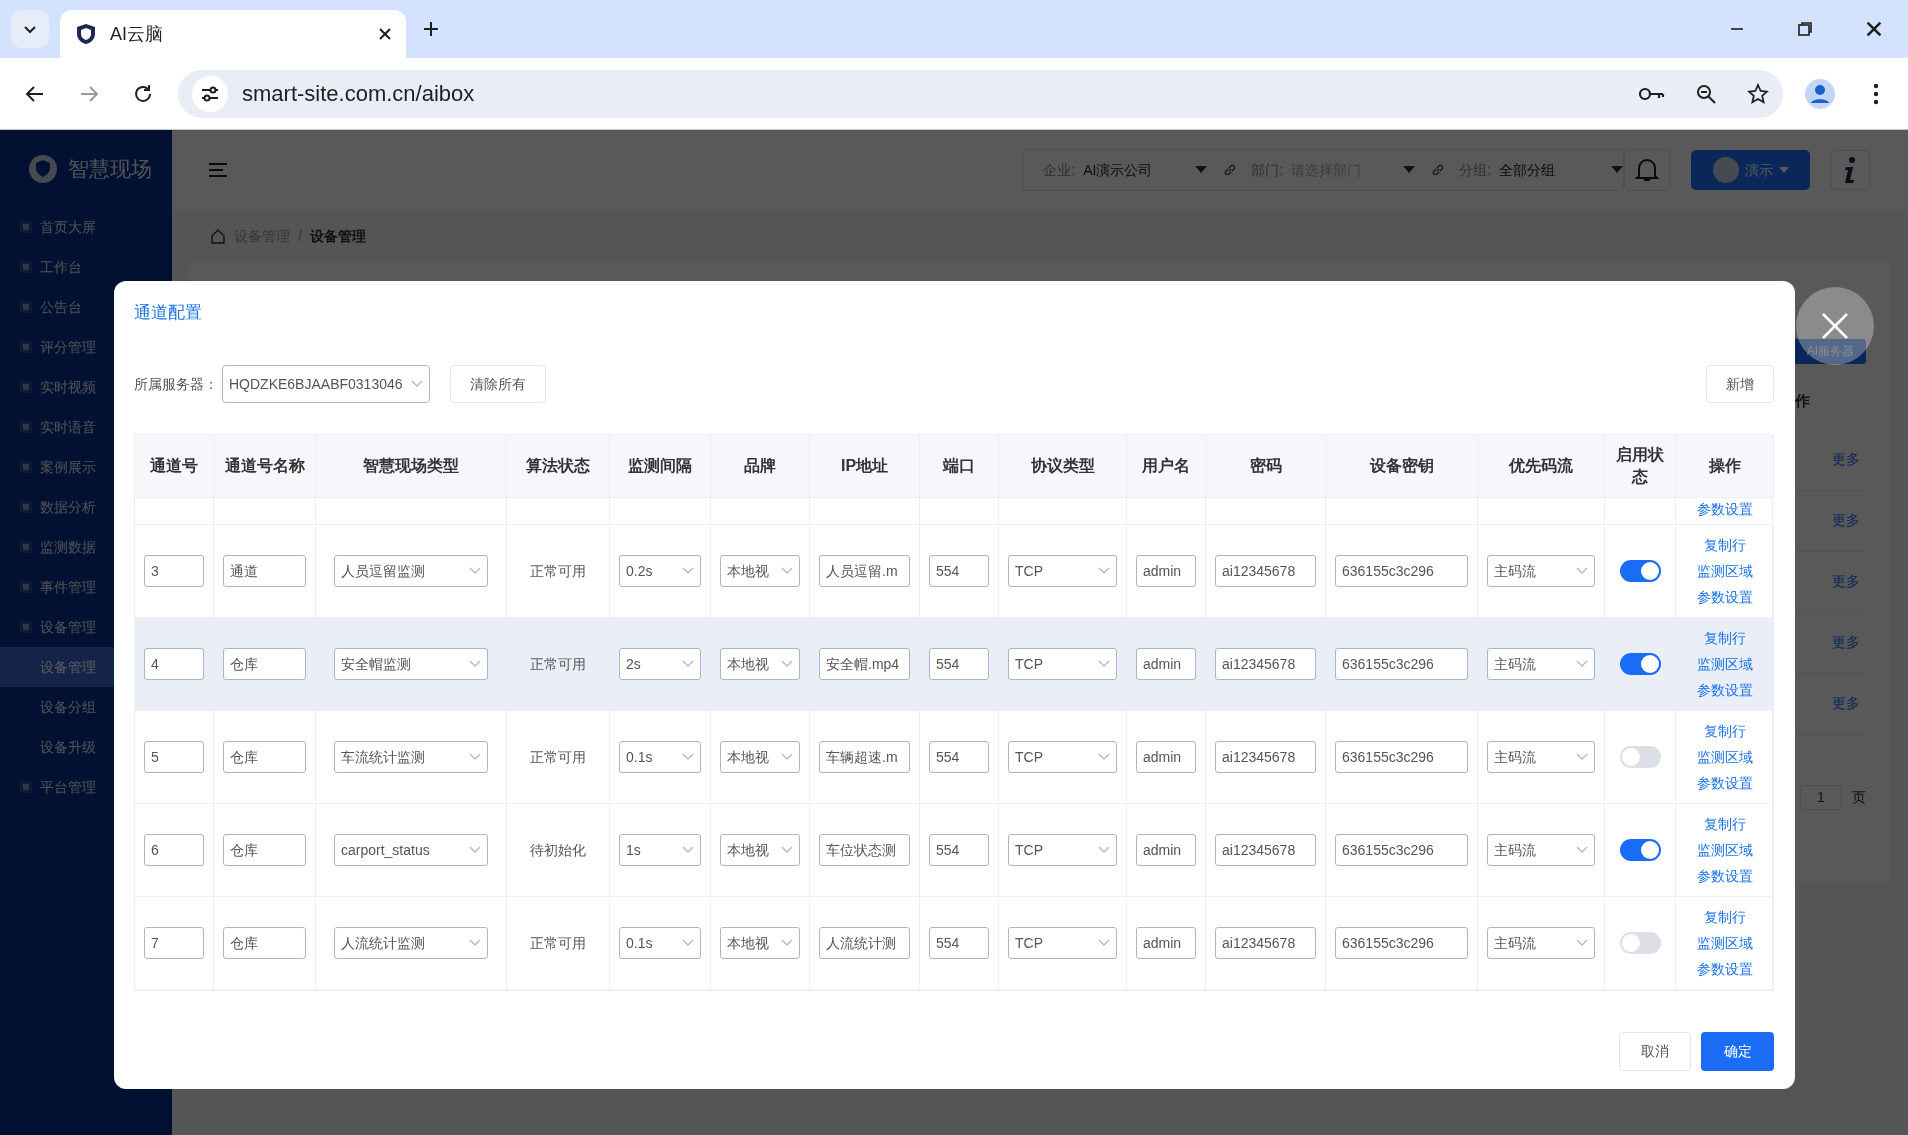  What do you see at coordinates (264, 571) in the screenshot?
I see `input-field: 通道` at bounding box center [264, 571].